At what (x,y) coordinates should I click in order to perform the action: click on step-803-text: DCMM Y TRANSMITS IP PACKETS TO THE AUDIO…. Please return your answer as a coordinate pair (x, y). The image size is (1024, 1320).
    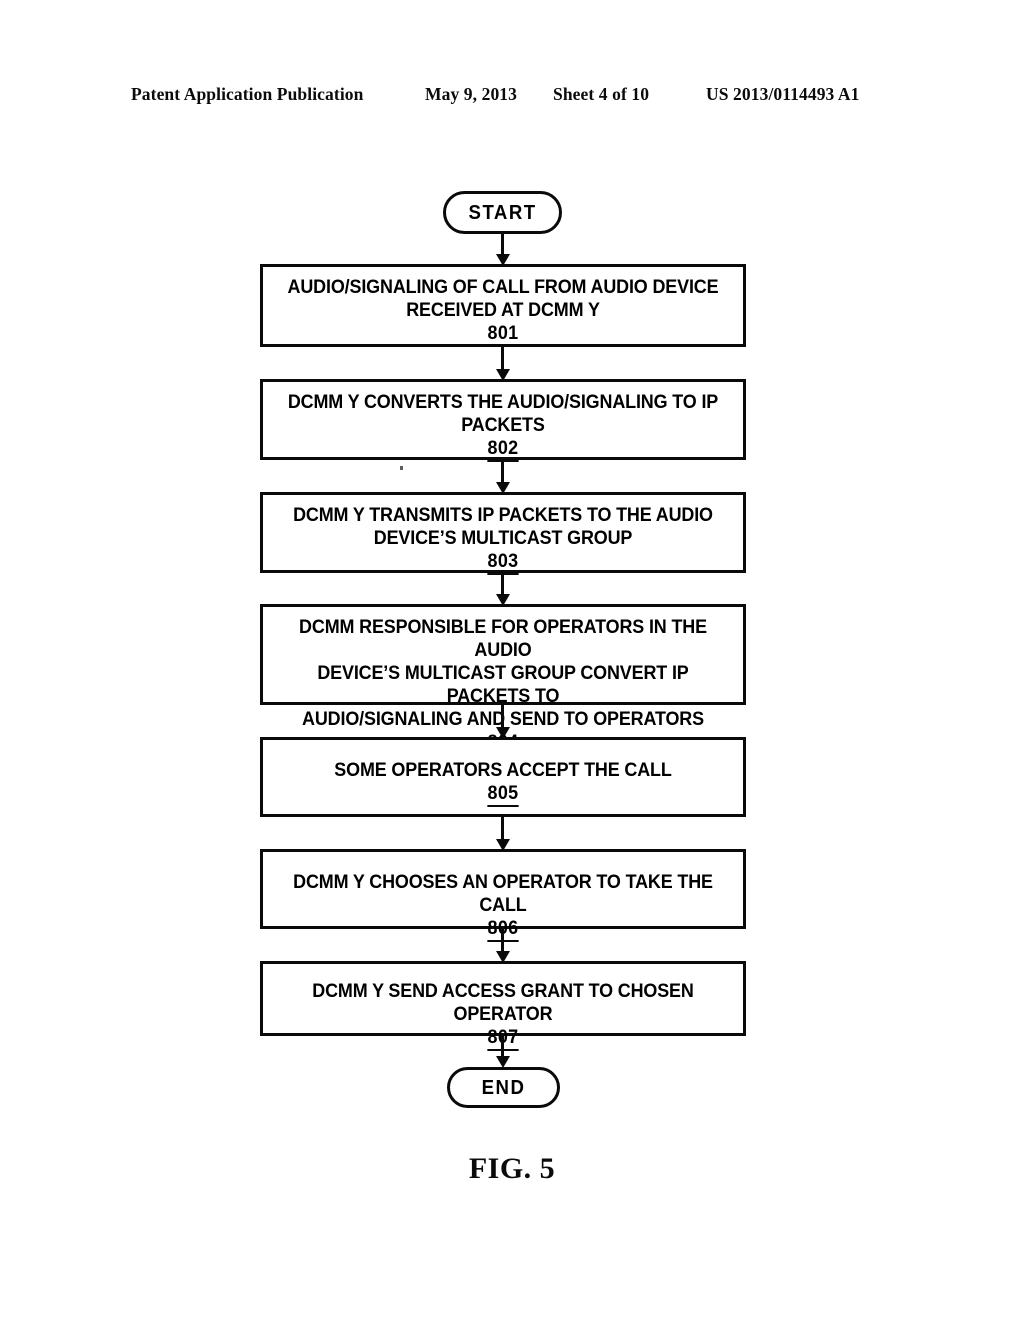
    Looking at the image, I should click on (503, 526).